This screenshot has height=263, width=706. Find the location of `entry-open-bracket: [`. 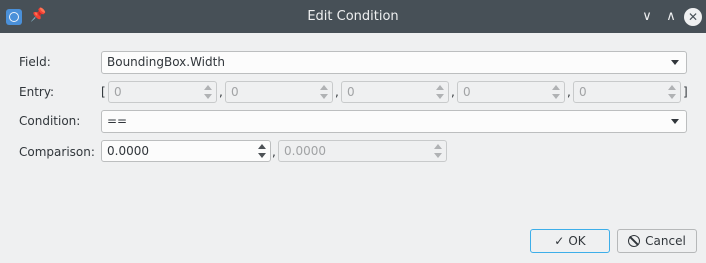

entry-open-bracket: [ is located at coordinates (103, 92).